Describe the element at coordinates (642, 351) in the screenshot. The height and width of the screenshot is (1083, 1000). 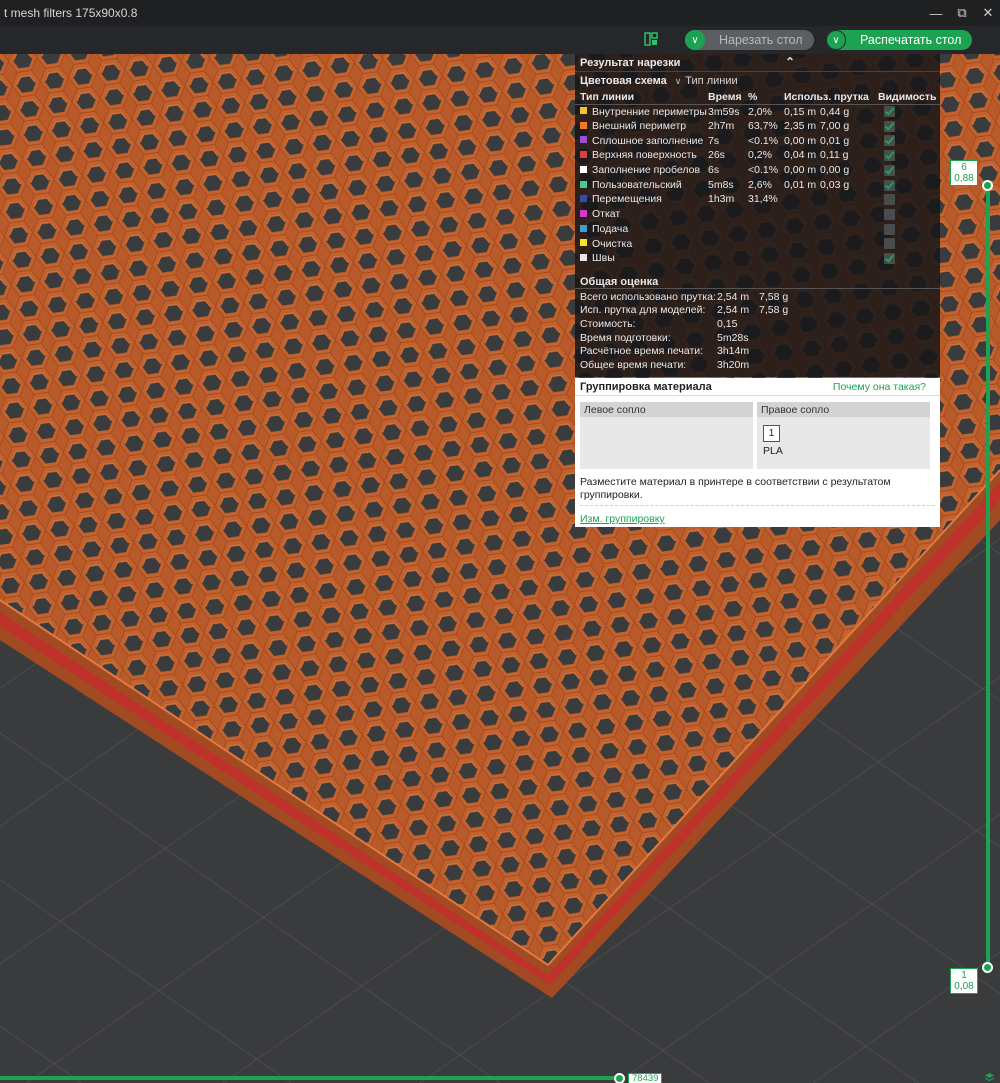
I see `summary-key: Расчётное время печати:` at that location.